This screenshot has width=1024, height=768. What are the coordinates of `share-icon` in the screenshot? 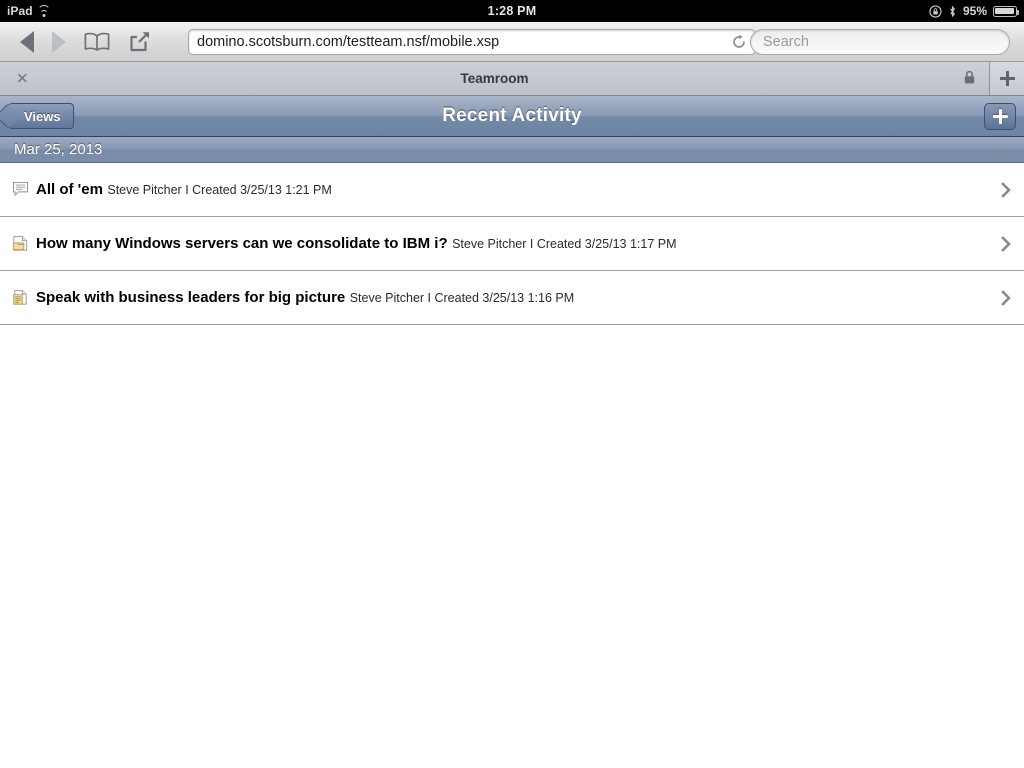 It's located at (139, 41).